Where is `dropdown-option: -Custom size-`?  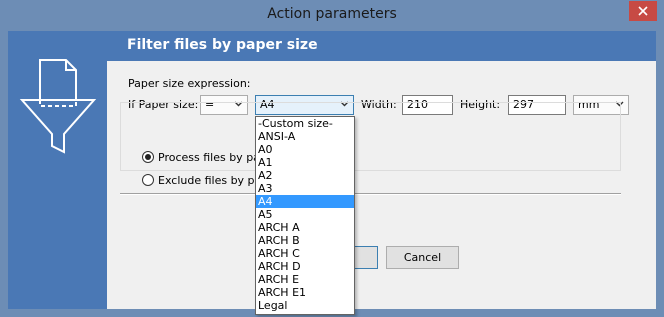 dropdown-option: -Custom size- is located at coordinates (305, 123).